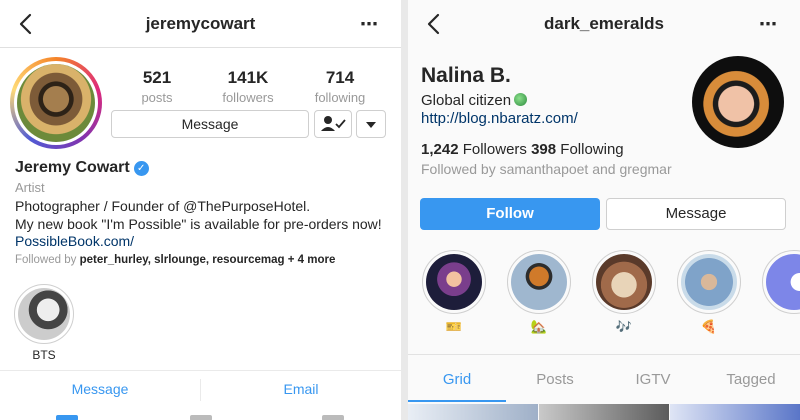 This screenshot has width=800, height=420. What do you see at coordinates (645, 169) in the screenshot?
I see `followed-by-user-2: gregmar` at bounding box center [645, 169].